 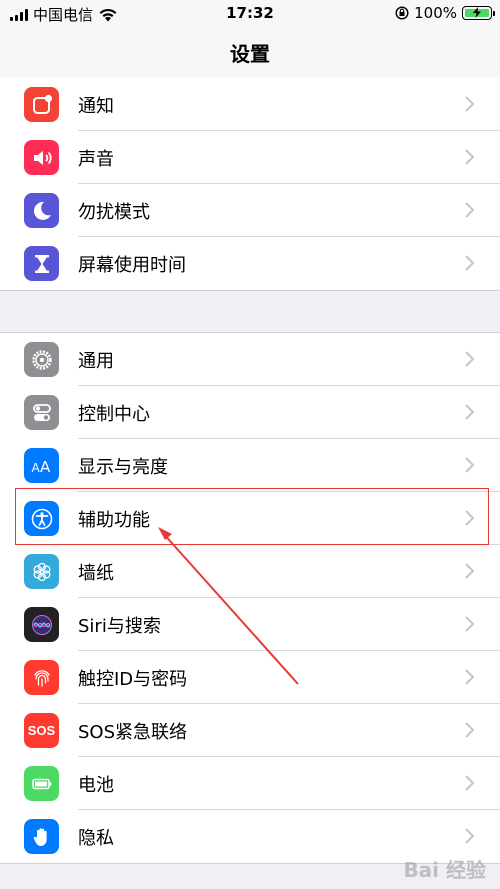 I want to click on settings-row-accessibility: 辅助功能, so click(x=250, y=518).